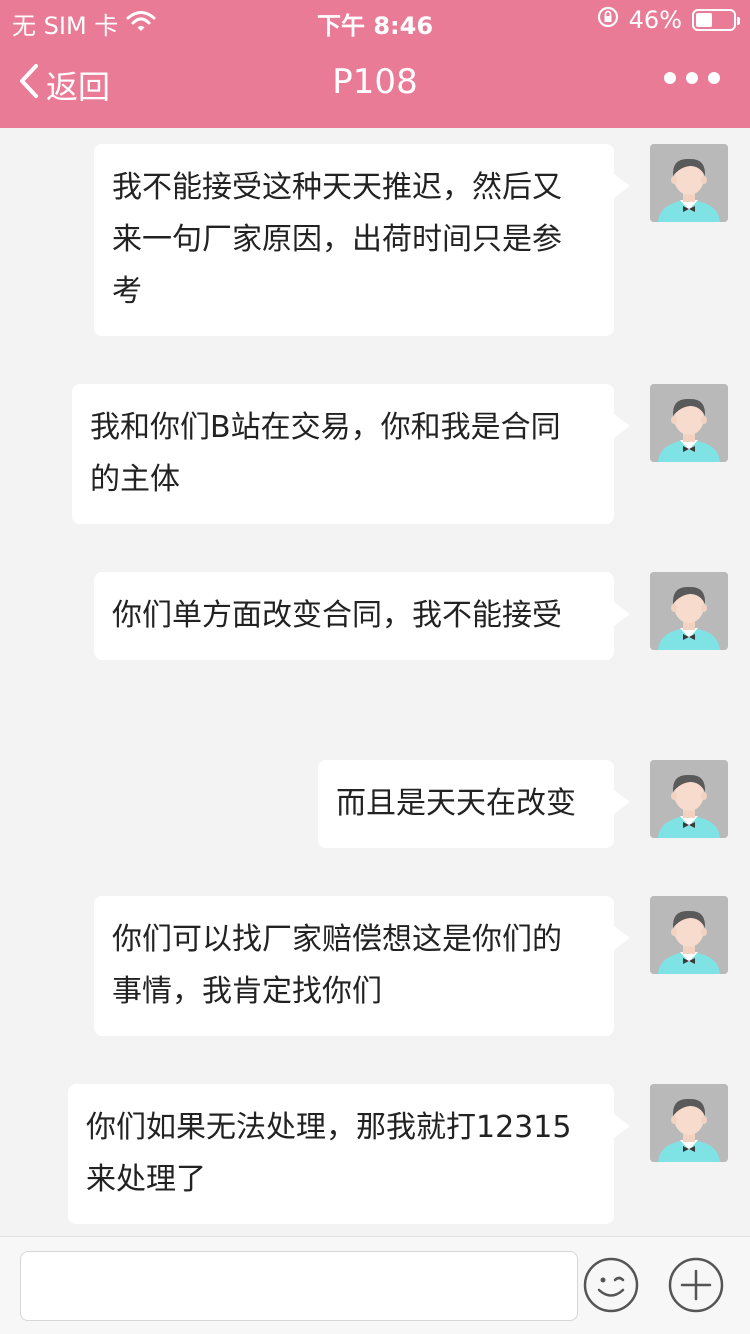 The width and height of the screenshot is (750, 1334). I want to click on message-bubble: 我不能接受这种天天推迟，然后又来一句厂家原因，出荷时间只是参考, so click(362, 240).